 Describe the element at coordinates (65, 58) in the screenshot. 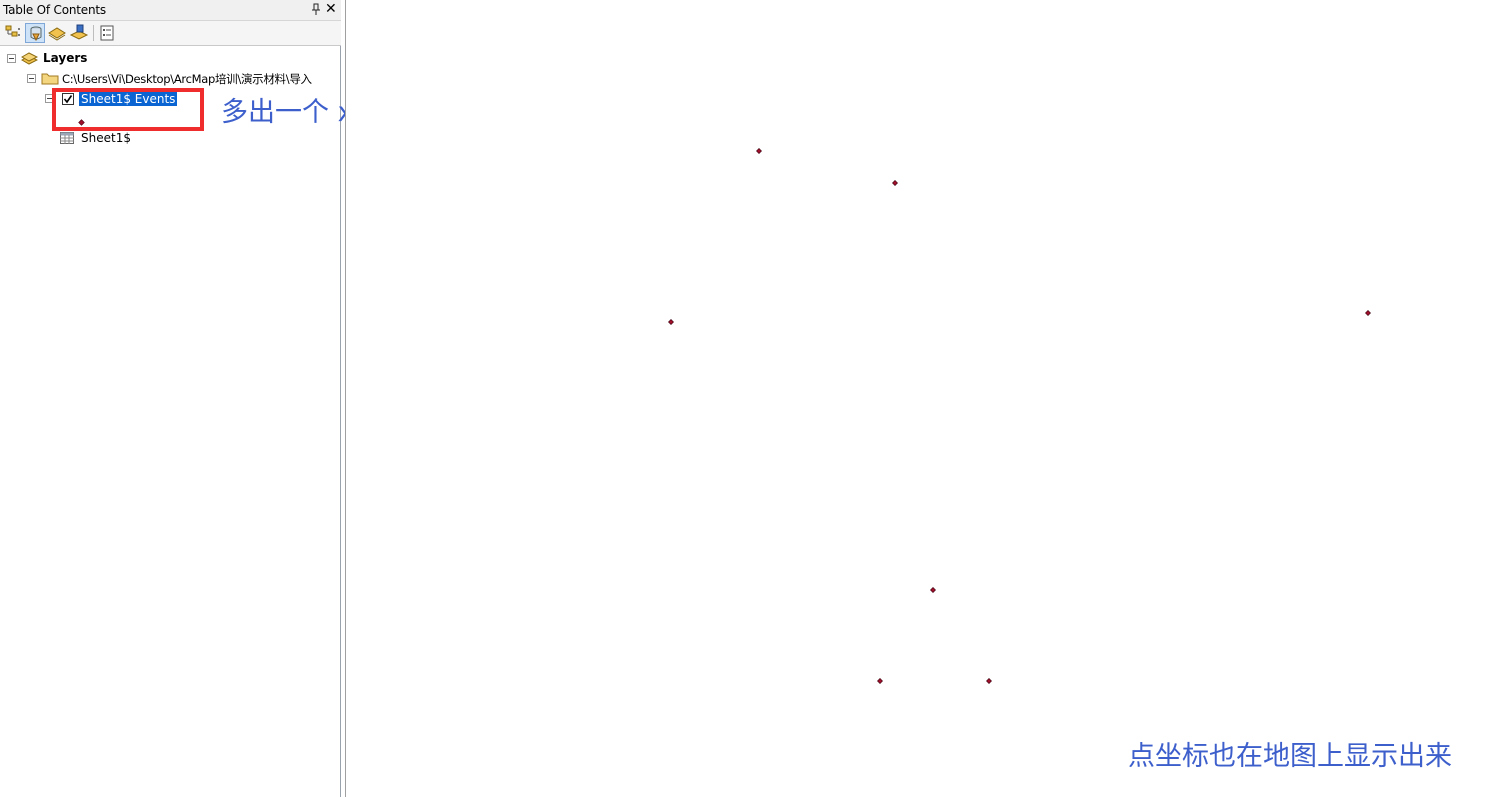

I see `layers-label: Layers` at that location.